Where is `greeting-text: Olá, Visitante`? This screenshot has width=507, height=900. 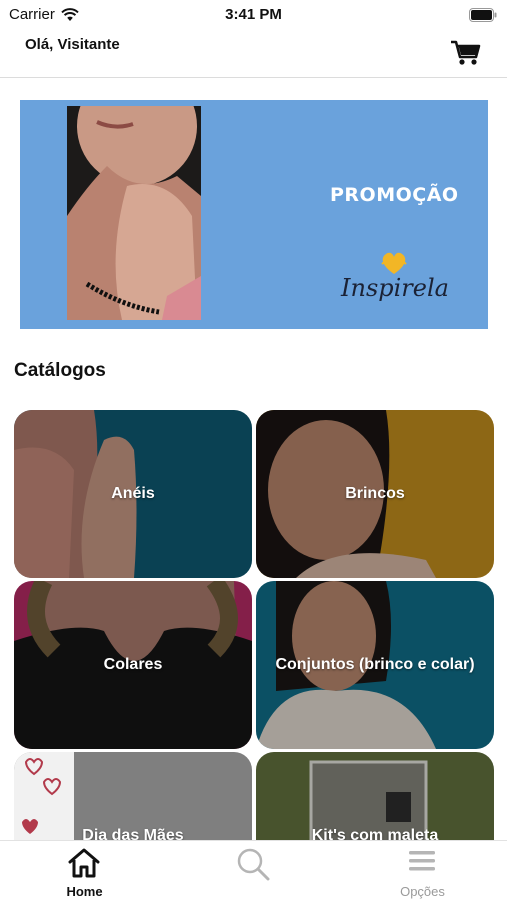 greeting-text: Olá, Visitante is located at coordinates (72, 44).